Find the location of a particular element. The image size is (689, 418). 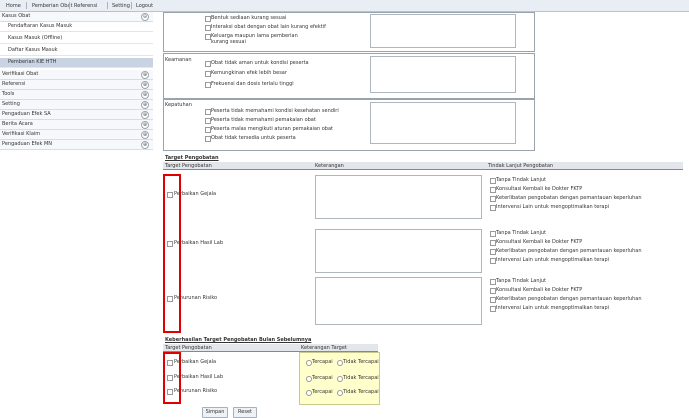

sidebar-group-tools: Tools ⊕ is located at coordinates (76, 95).